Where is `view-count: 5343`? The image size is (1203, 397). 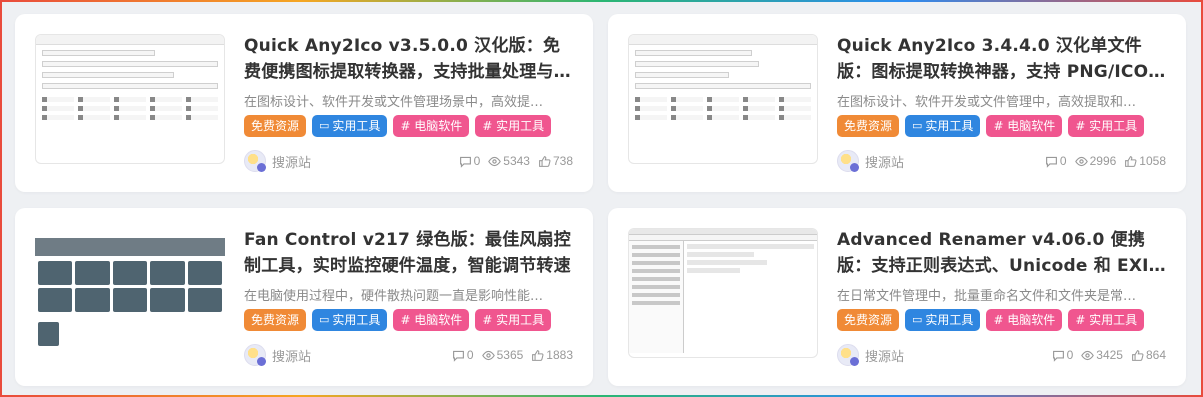
view-count: 5343 is located at coordinates (516, 161).